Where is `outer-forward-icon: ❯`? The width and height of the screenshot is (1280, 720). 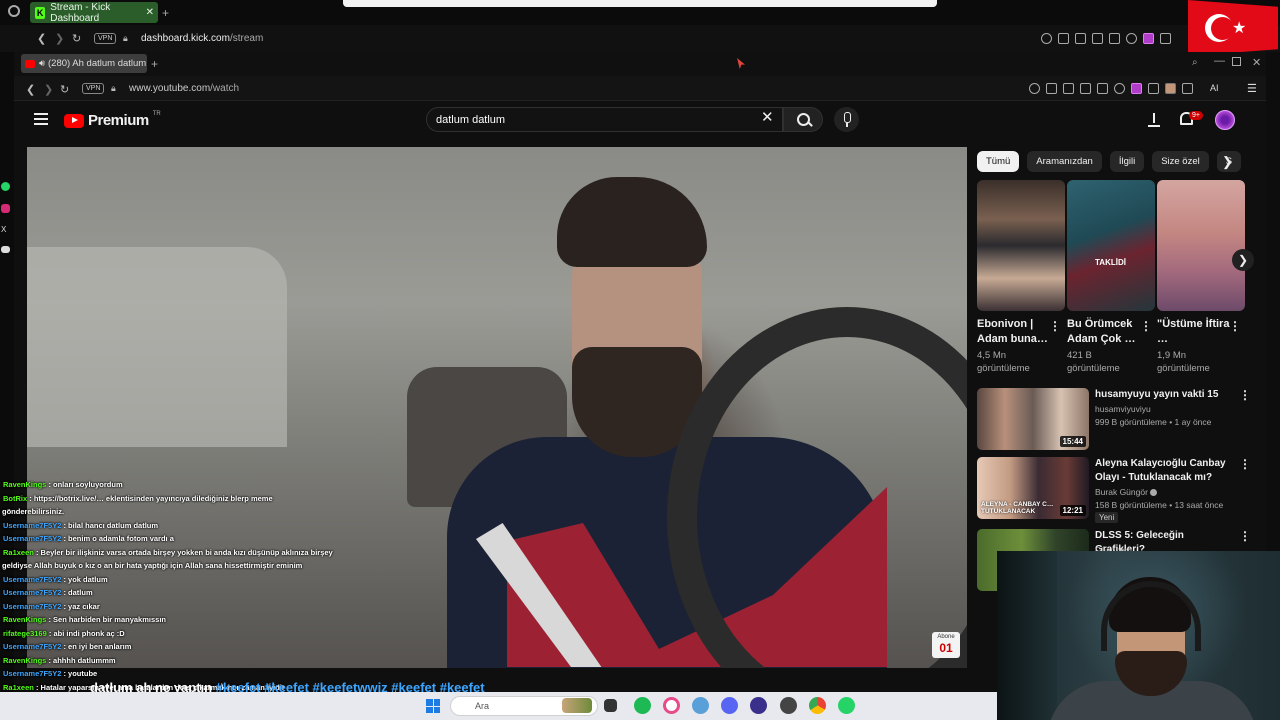 outer-forward-icon: ❯ is located at coordinates (59, 38).